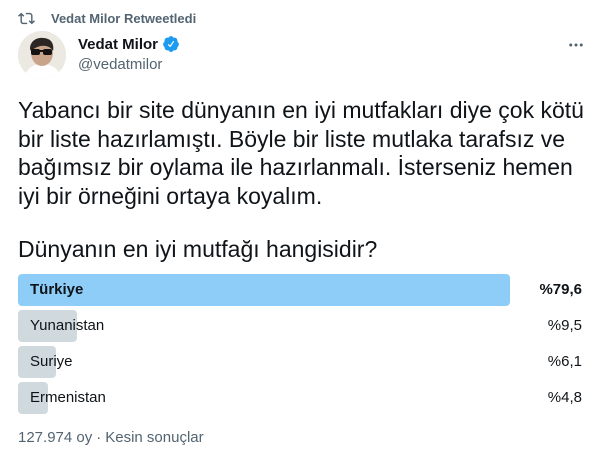 Image resolution: width=602 pixels, height=460 pixels. Describe the element at coordinates (124, 18) in the screenshot. I see `retweet-label: Vedat Milor Retweetledi` at that location.